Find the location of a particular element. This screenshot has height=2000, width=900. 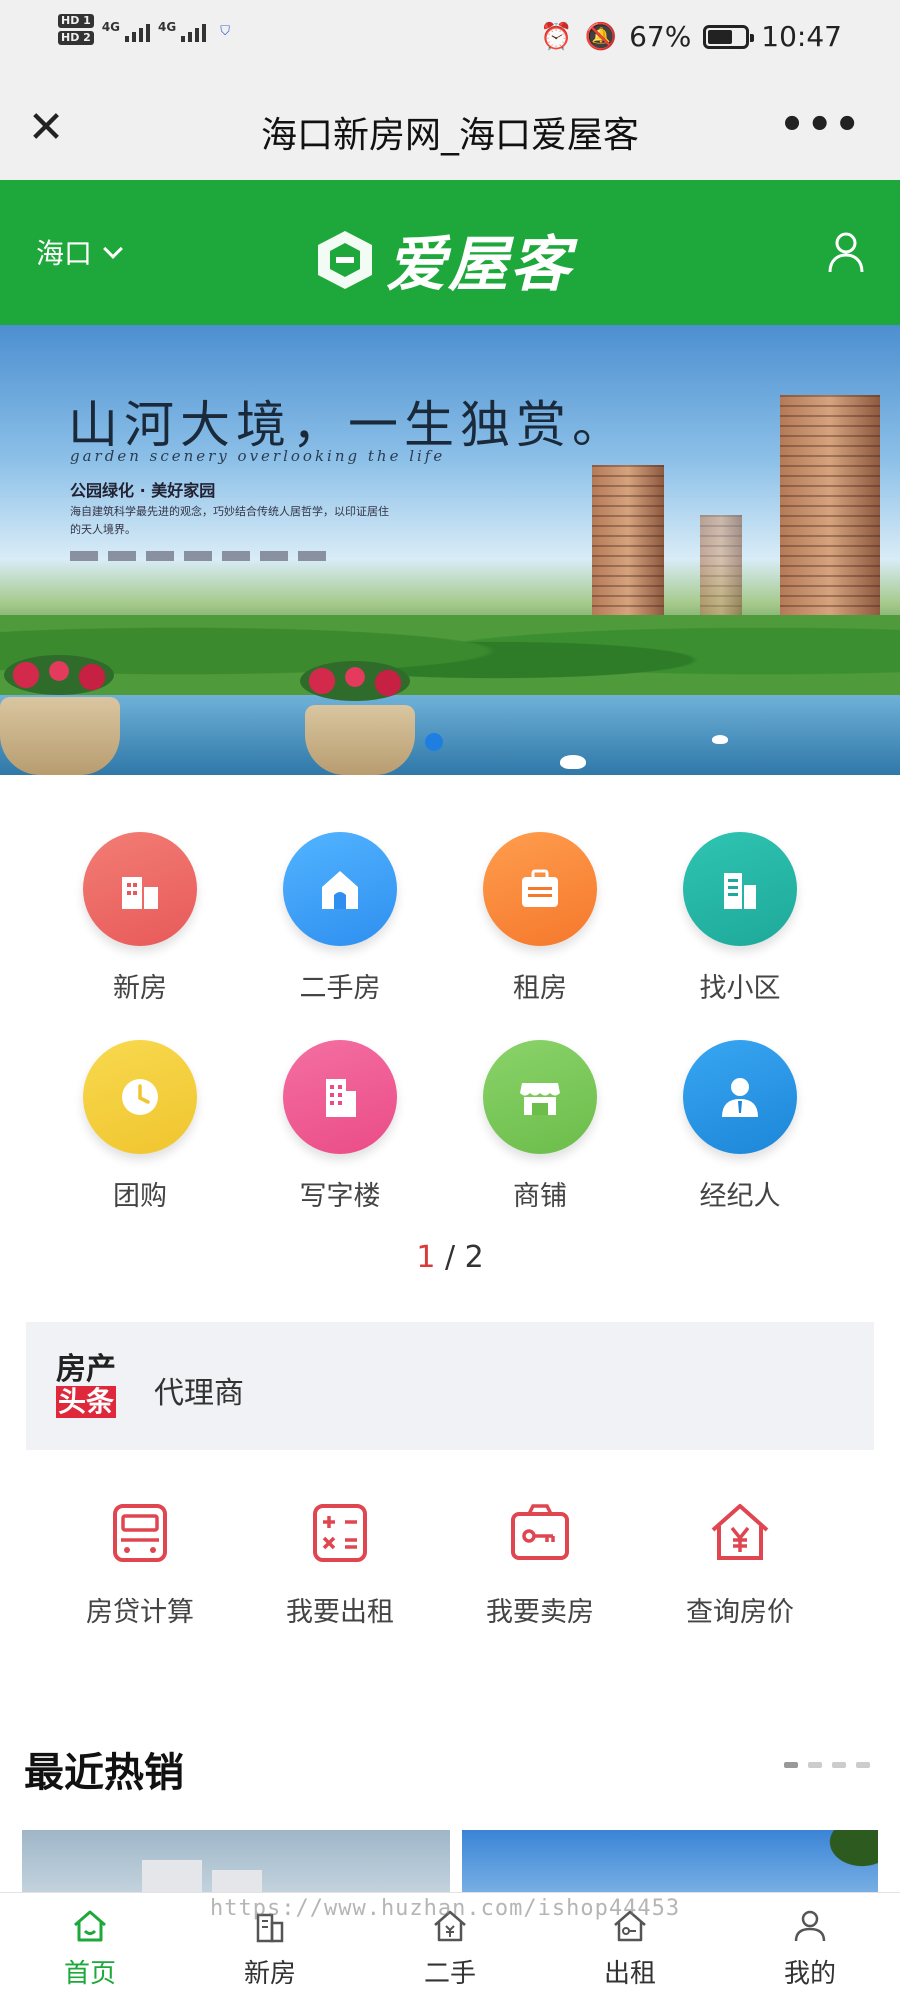

clock-icon is located at coordinates (140, 1097).